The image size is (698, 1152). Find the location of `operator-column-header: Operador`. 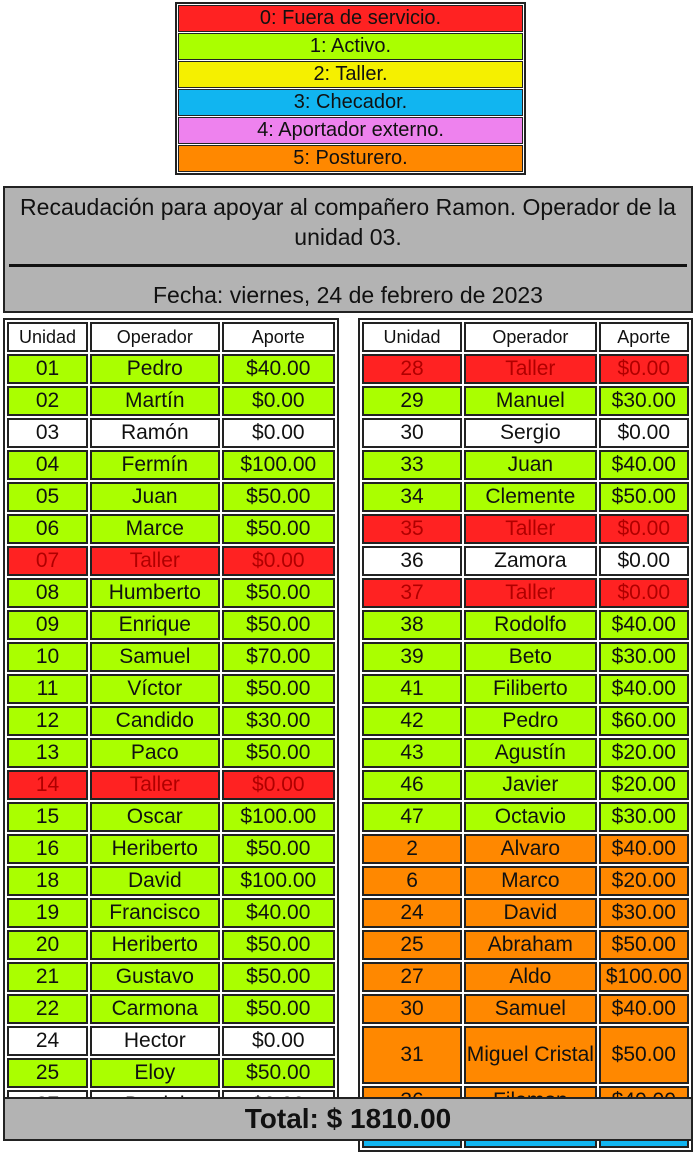

operator-column-header: Operador is located at coordinates (530, 337).